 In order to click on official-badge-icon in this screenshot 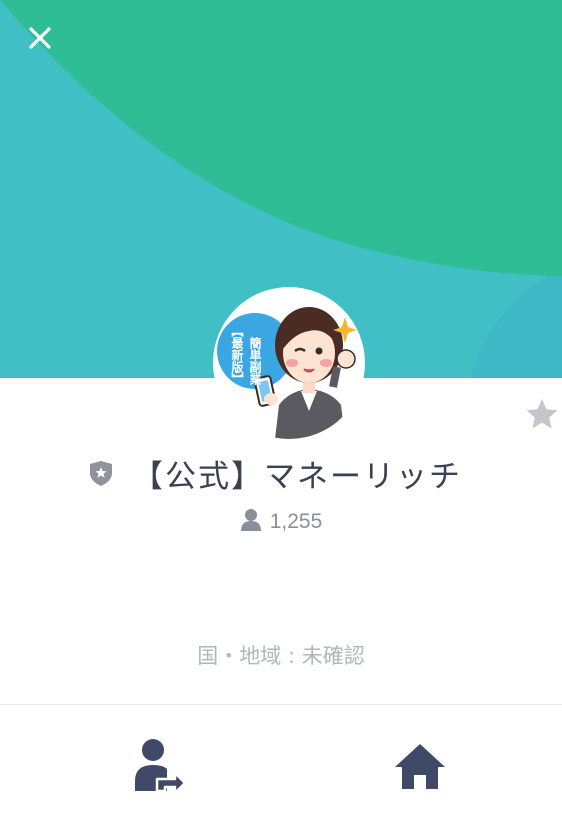, I will do `click(101, 473)`.